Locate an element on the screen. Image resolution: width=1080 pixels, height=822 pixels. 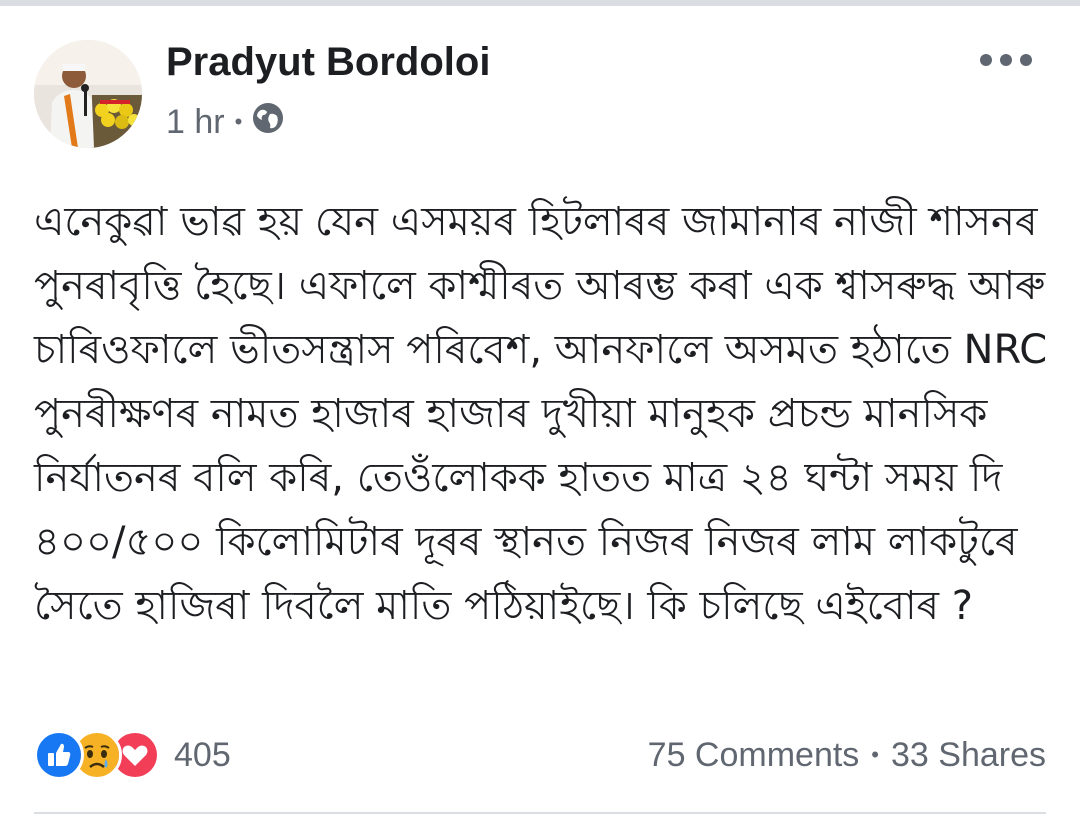
shares-count-link: 33 Shares is located at coordinates (968, 755).